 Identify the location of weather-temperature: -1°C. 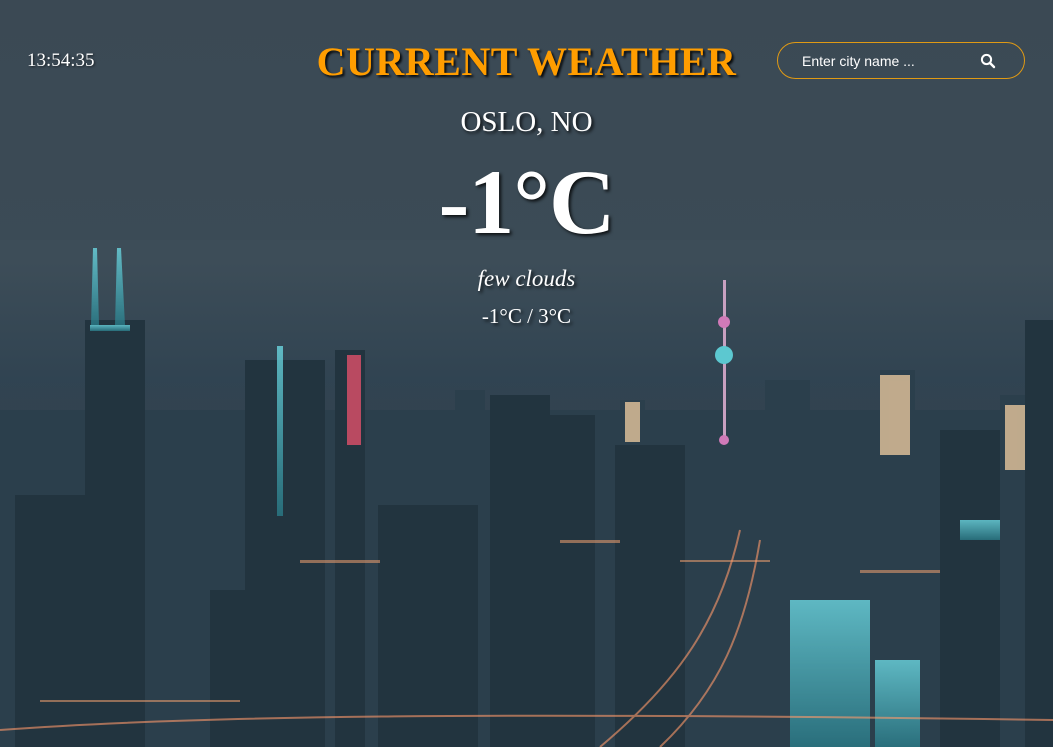
(527, 202).